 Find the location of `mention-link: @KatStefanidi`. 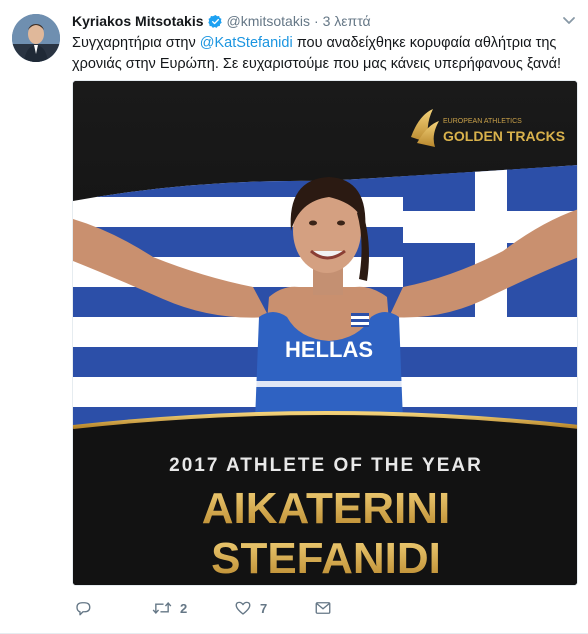

mention-link: @KatStefanidi is located at coordinates (246, 43).